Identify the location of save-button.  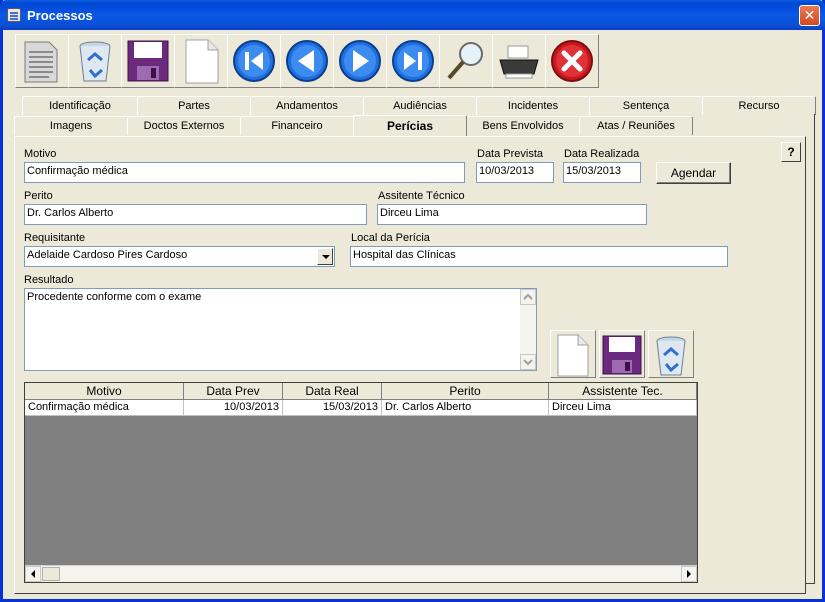
(148, 61).